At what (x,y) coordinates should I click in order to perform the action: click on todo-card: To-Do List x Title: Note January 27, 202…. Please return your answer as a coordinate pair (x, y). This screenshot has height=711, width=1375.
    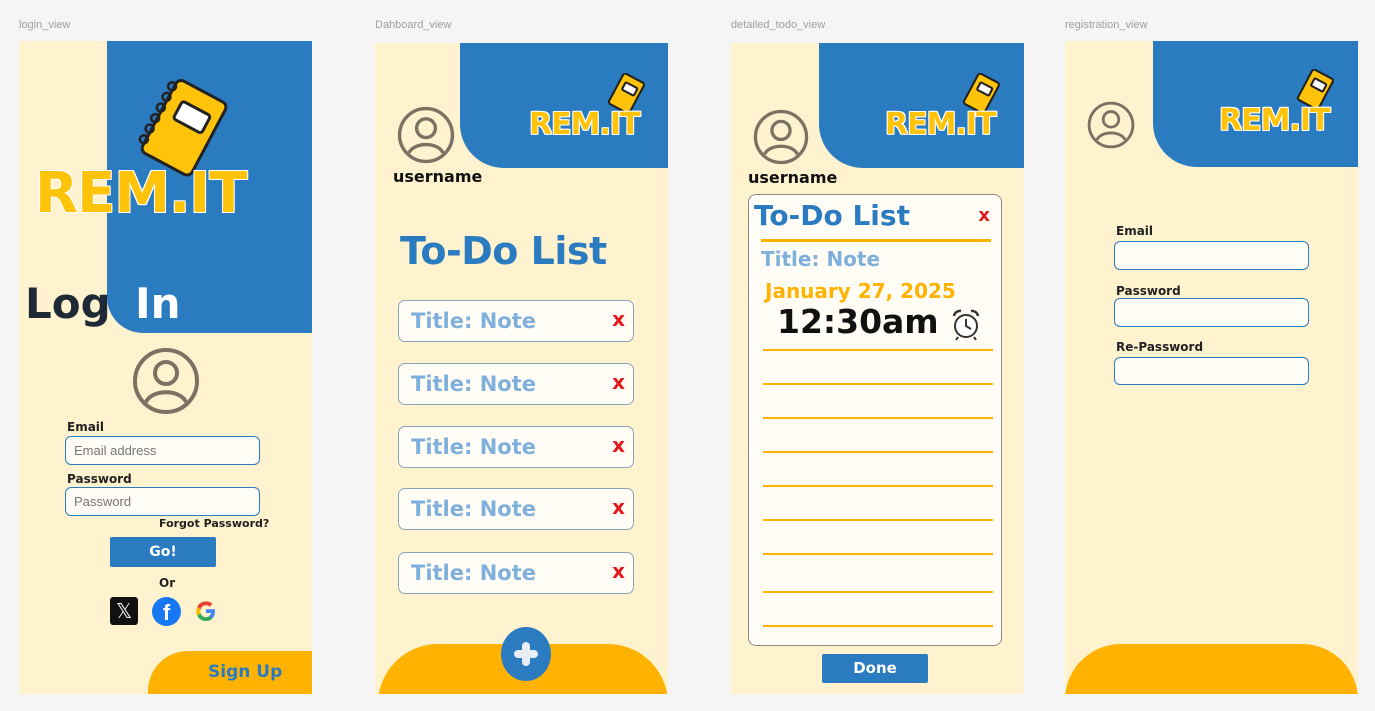
    Looking at the image, I should click on (875, 420).